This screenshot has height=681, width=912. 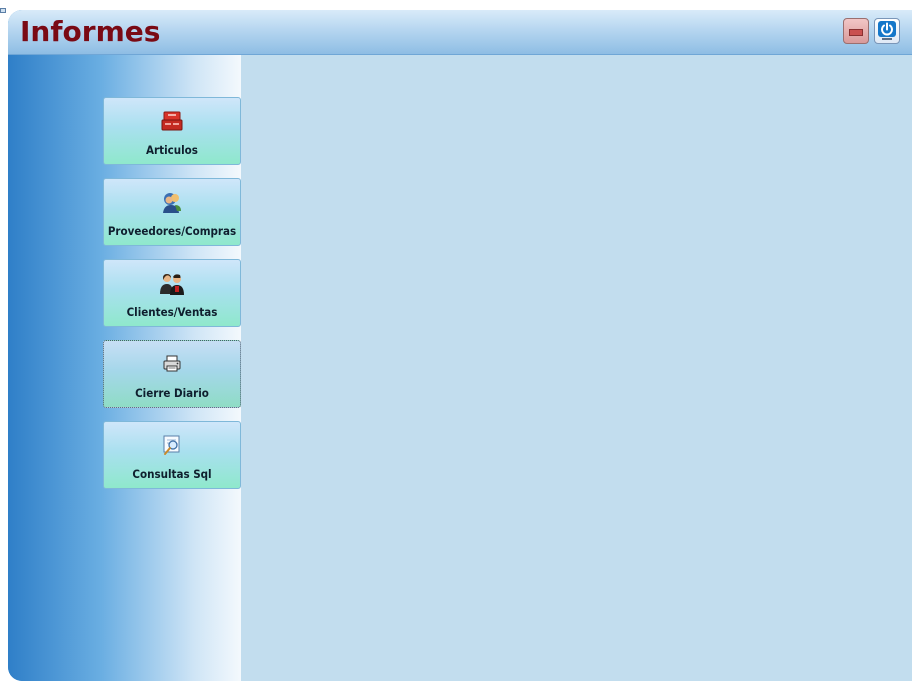 What do you see at coordinates (172, 474) in the screenshot?
I see `consultas-sql-label: Consultas Sql` at bounding box center [172, 474].